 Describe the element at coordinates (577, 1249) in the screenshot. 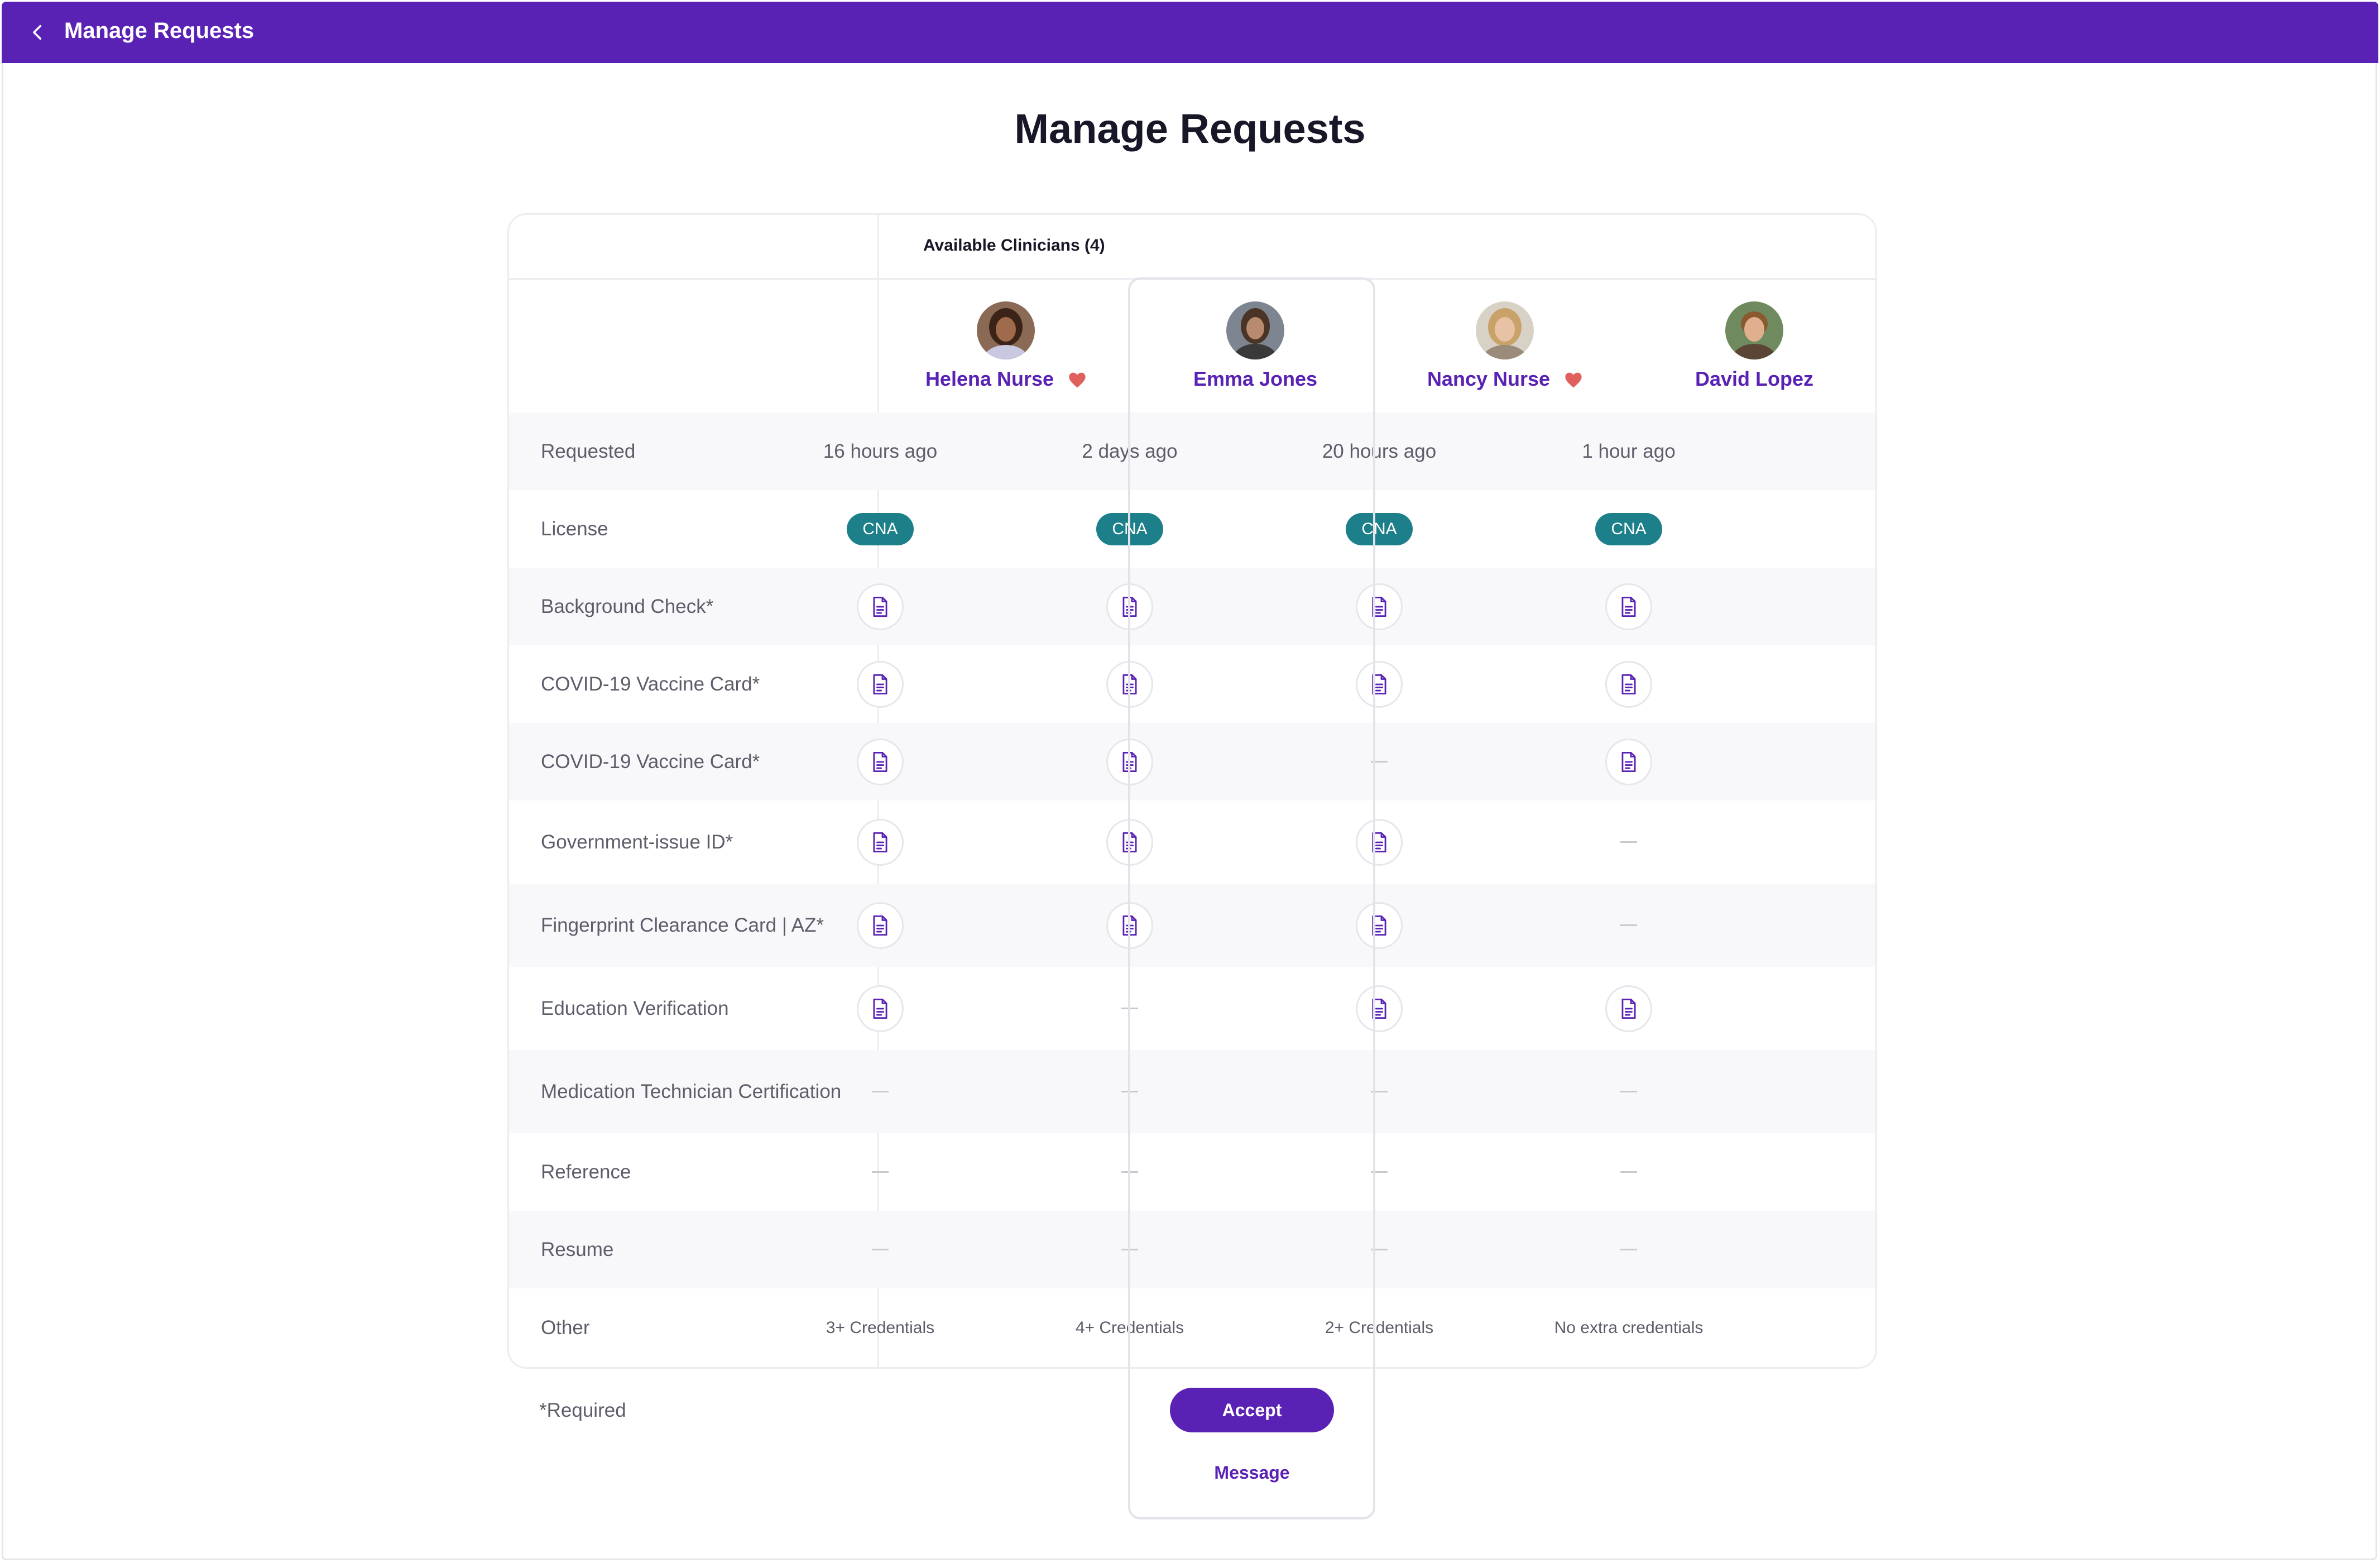

I see `row-label: Resume` at that location.